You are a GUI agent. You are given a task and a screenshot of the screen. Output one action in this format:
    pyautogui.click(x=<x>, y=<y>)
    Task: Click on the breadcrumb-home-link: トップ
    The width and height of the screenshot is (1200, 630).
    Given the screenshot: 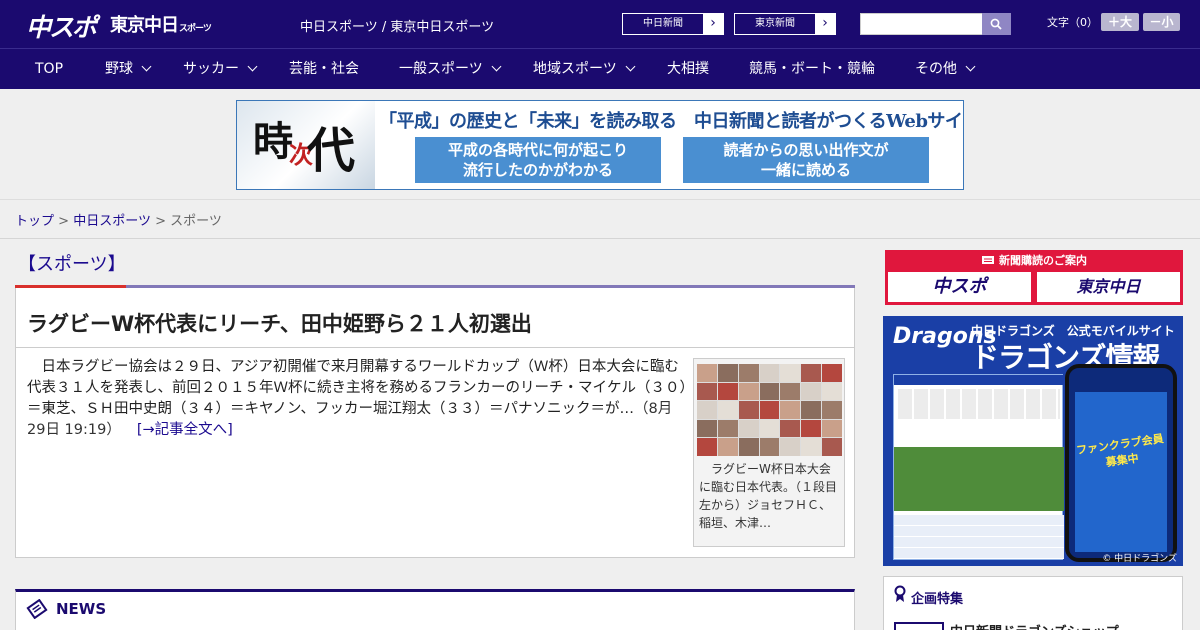 What is the action you would take?
    pyautogui.click(x=34, y=221)
    